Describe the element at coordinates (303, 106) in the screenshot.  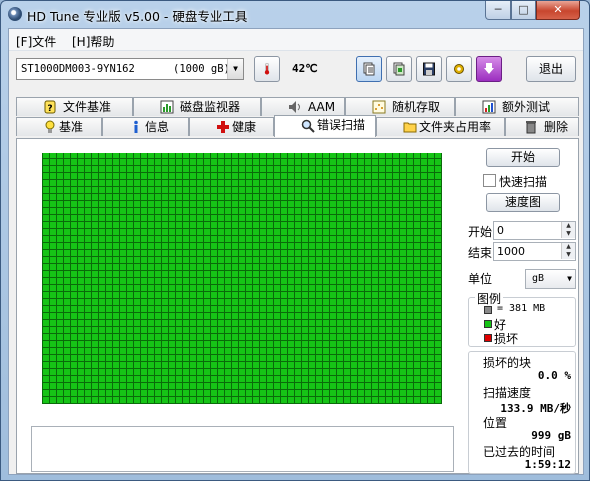
I see `tab-aam: AAM` at that location.